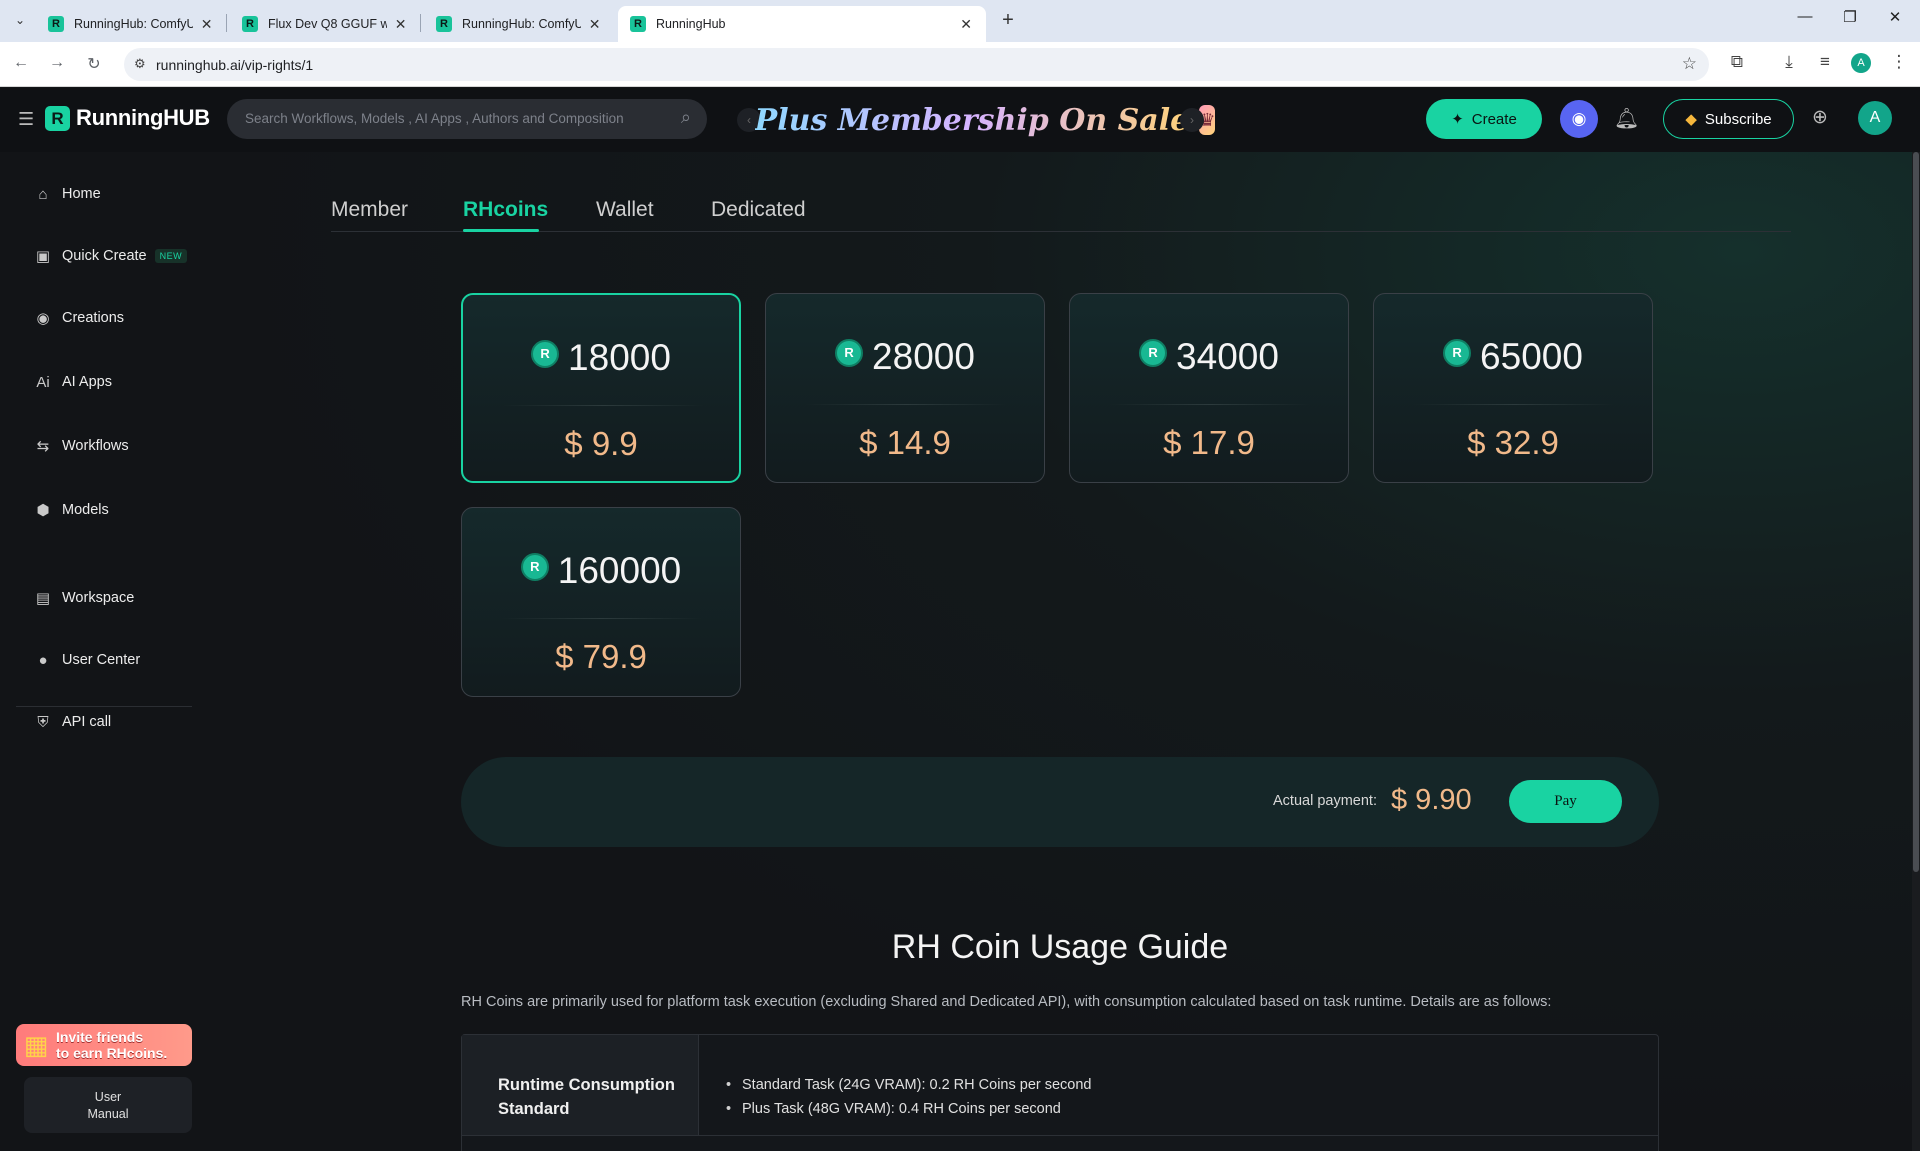 The image size is (1920, 1151). I want to click on sidebar-item-models: ⬢ Models, so click(70, 510).